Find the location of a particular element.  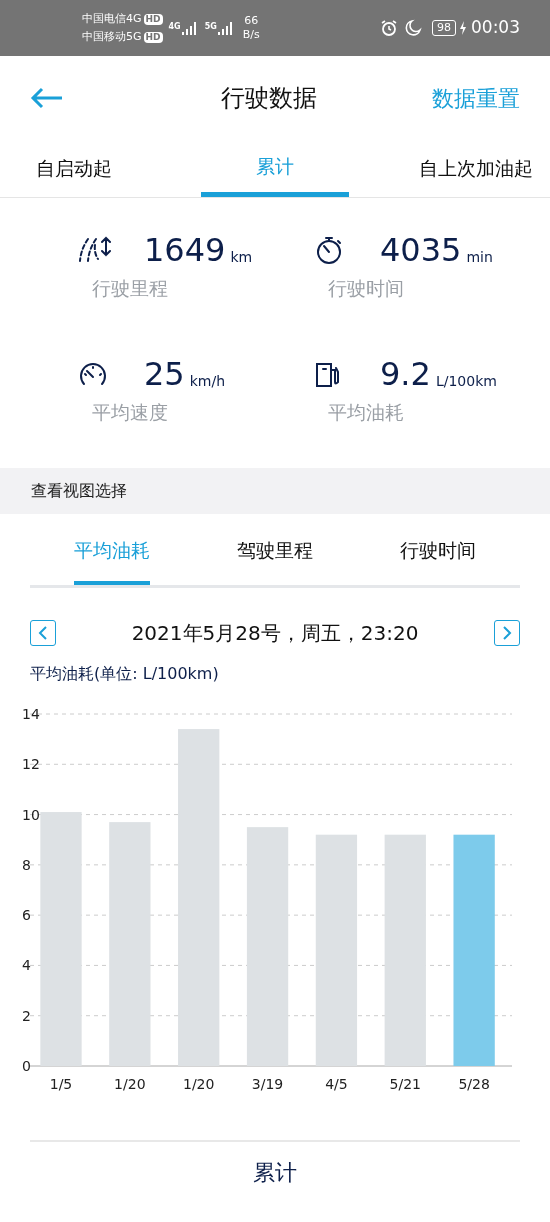

chevron-left-icon is located at coordinates (43, 633).